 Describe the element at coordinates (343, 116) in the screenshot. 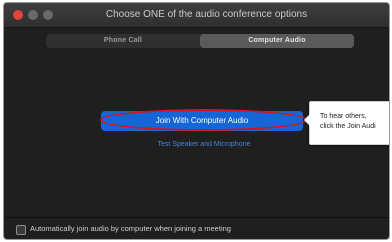

I see `tooltip-text-line-1: To hear others,` at that location.